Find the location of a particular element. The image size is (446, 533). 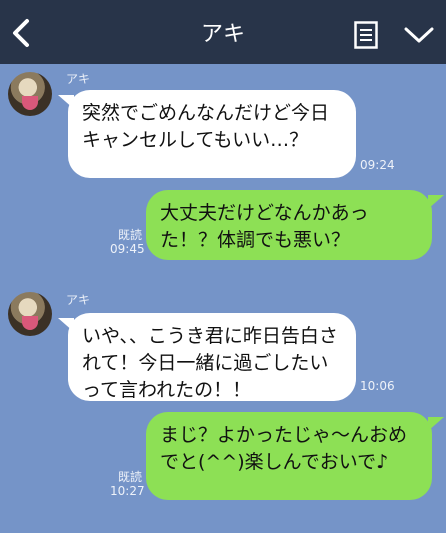

message-text: 突然でごめんなんだけど今日キャンセルしてもいい…？ is located at coordinates (206, 126).